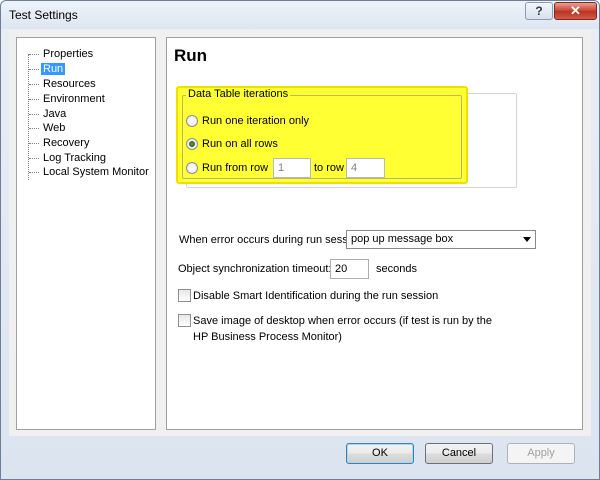  I want to click on ok-button: OK, so click(380, 453).